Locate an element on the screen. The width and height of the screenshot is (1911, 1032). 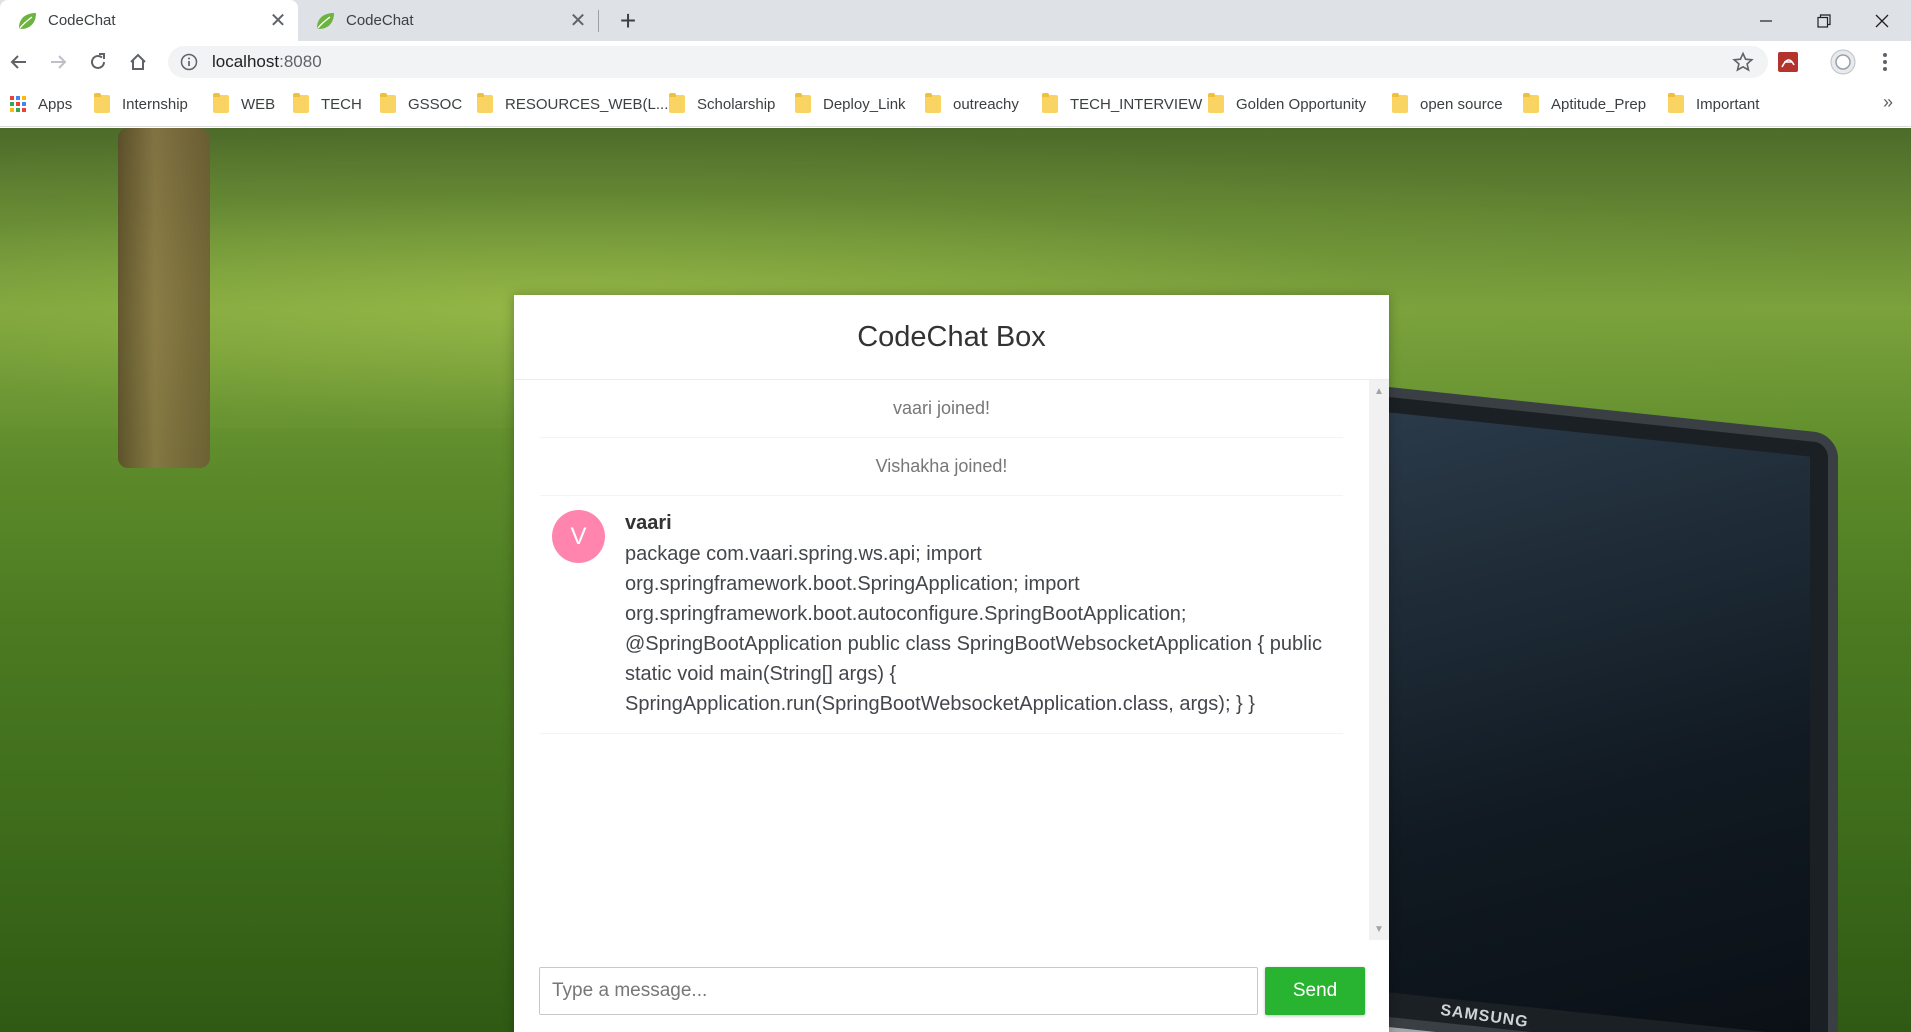
message-scrollbar: ▲ ▼ is located at coordinates (1379, 660).